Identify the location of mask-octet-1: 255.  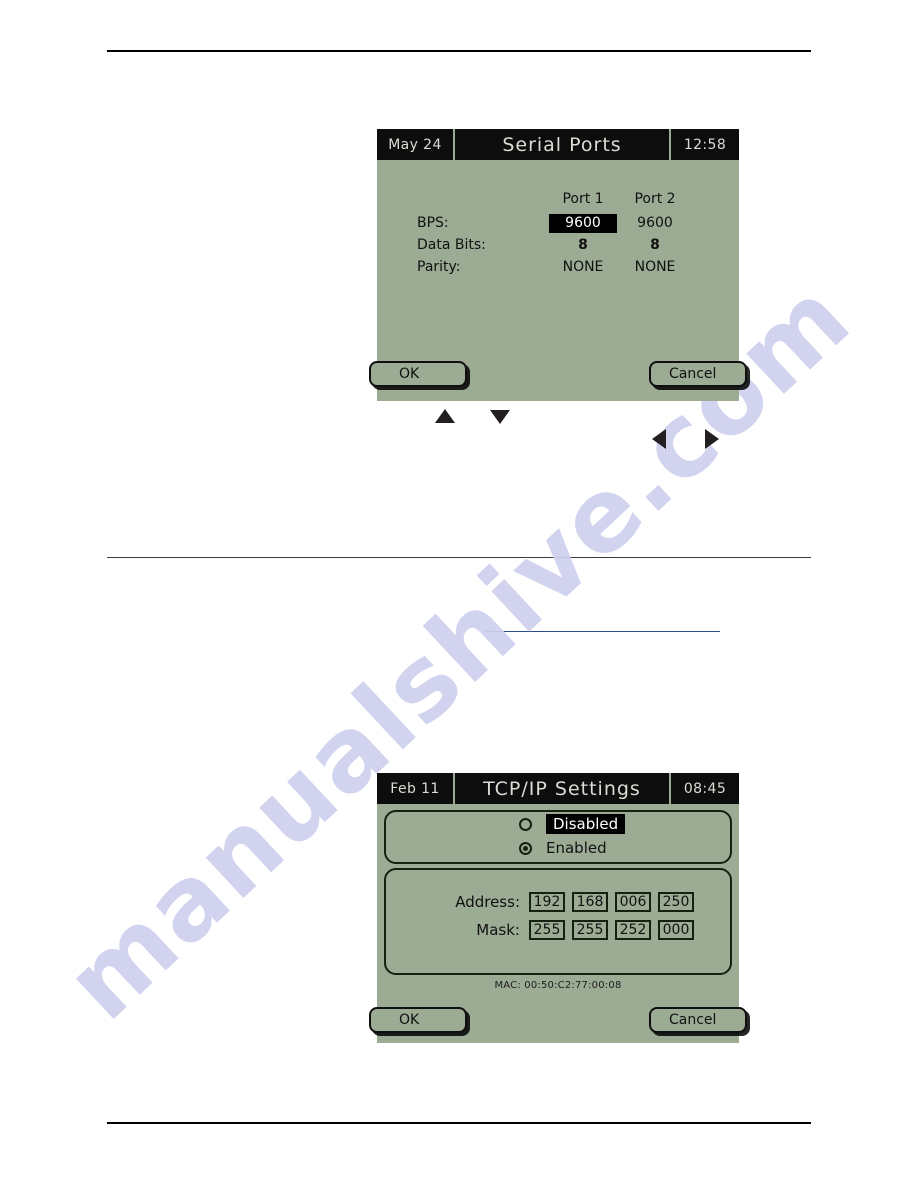
(547, 930).